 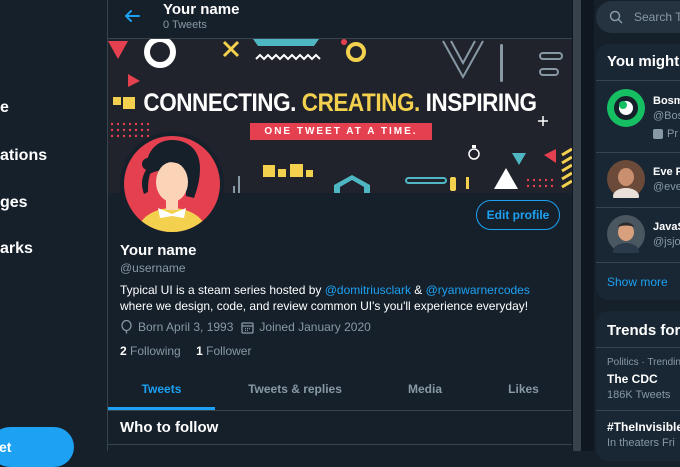 I want to click on show-more-link: Show more, so click(x=637, y=282).